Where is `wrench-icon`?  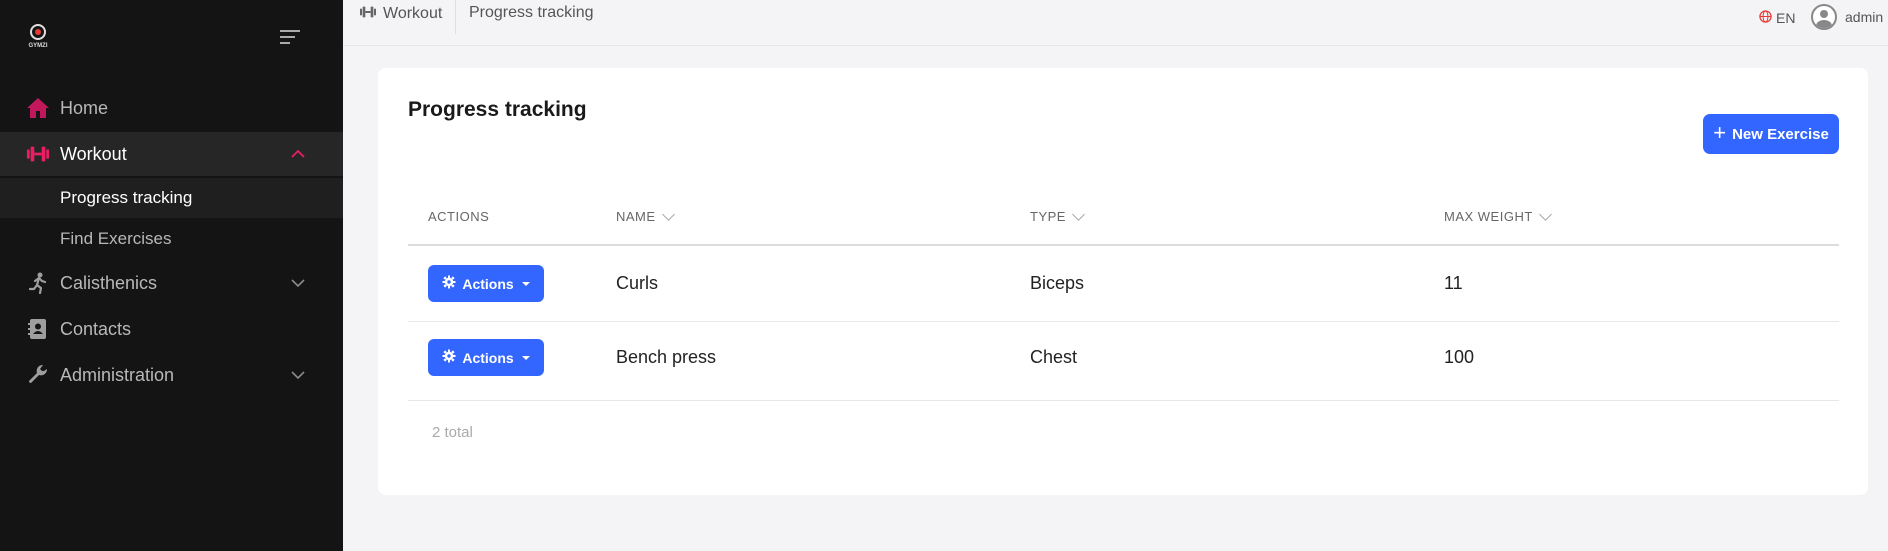 wrench-icon is located at coordinates (38, 375).